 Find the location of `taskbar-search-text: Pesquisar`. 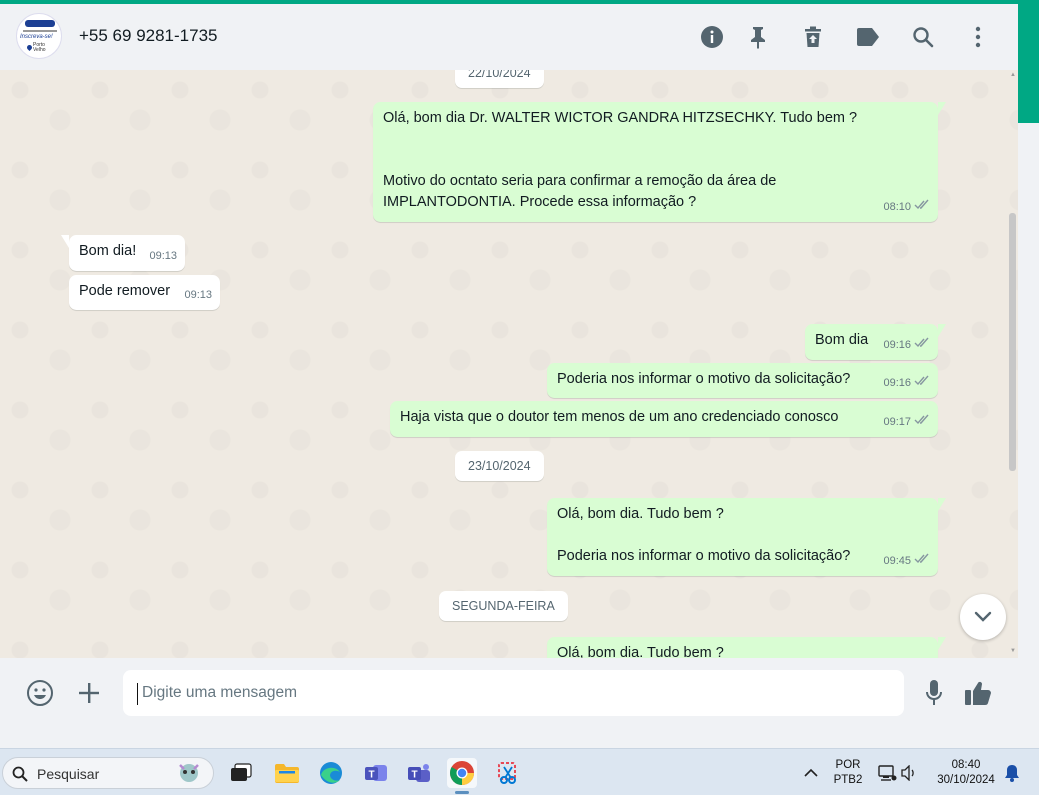

taskbar-search-text: Pesquisar is located at coordinates (68, 774).